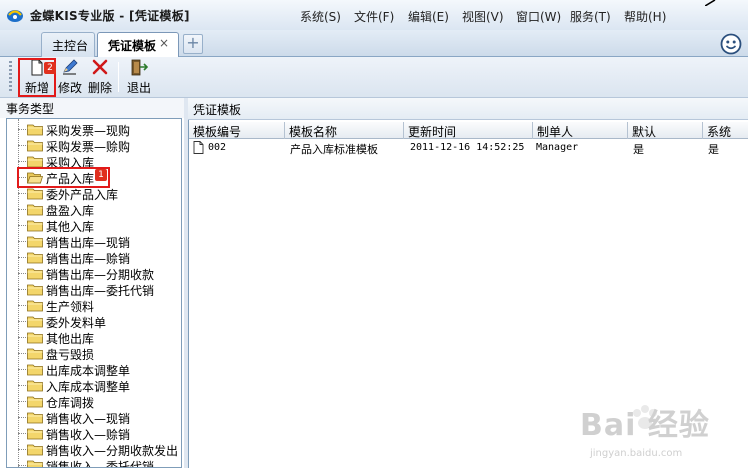  Describe the element at coordinates (70, 339) in the screenshot. I see `tree-item-label: 其他出库` at that location.